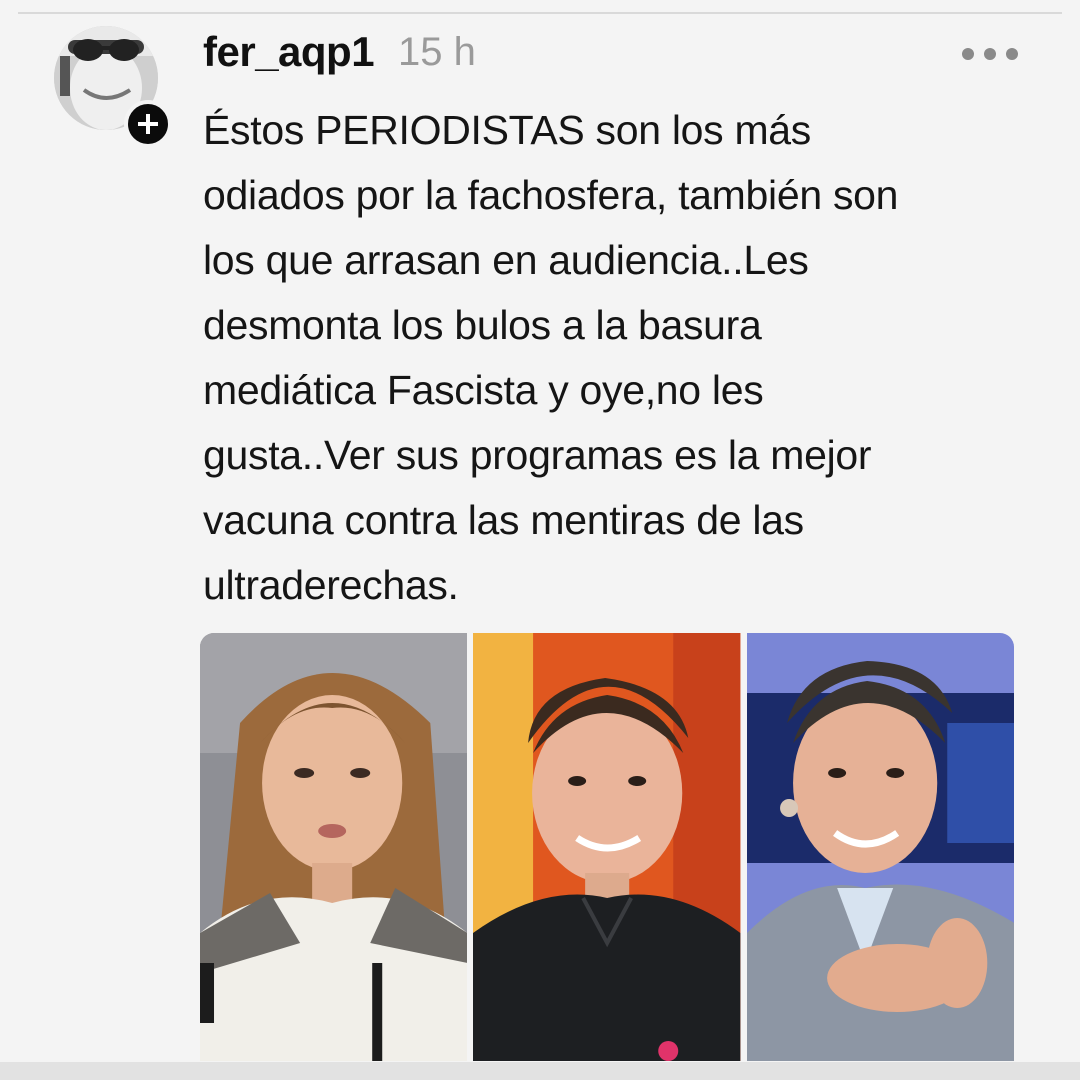  I want to click on man-portrait-image, so click(607, 847).